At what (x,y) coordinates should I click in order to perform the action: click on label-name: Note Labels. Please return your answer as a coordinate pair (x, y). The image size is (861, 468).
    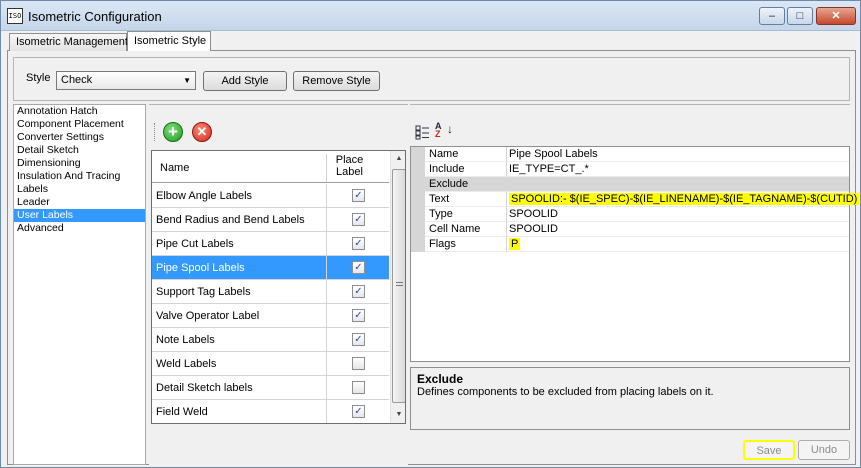
    Looking at the image, I should click on (185, 340).